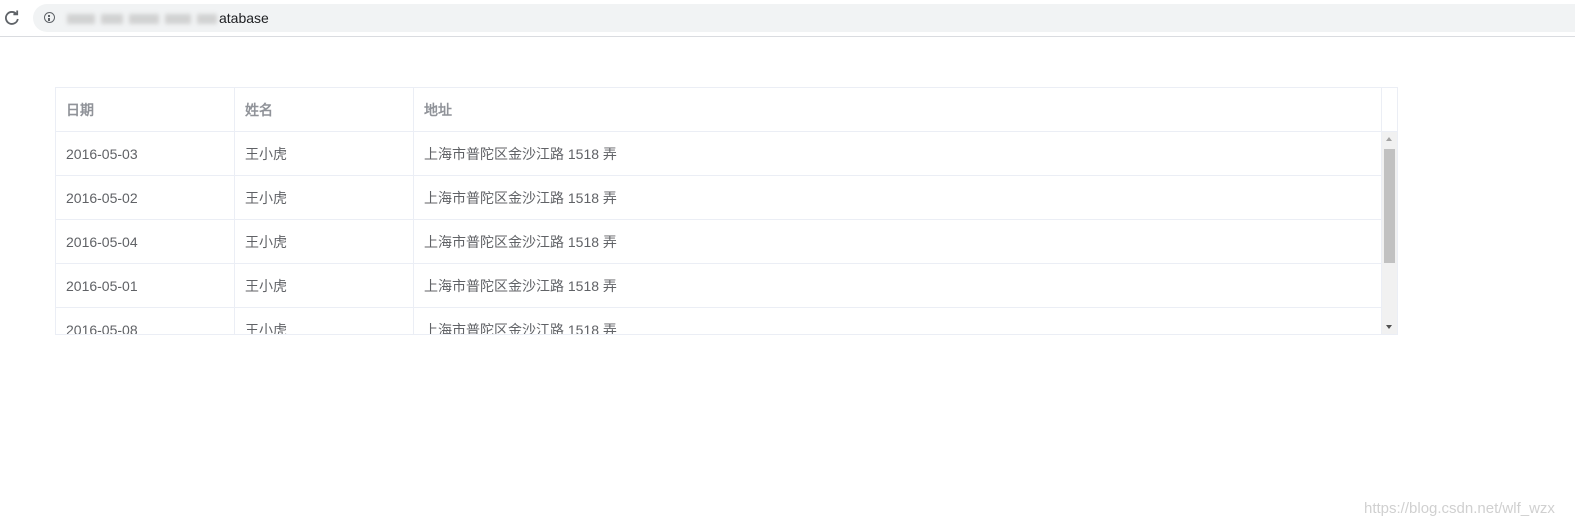 The image size is (1575, 529). Describe the element at coordinates (145, 321) in the screenshot. I see `cell-date: 2016-05-08` at that location.